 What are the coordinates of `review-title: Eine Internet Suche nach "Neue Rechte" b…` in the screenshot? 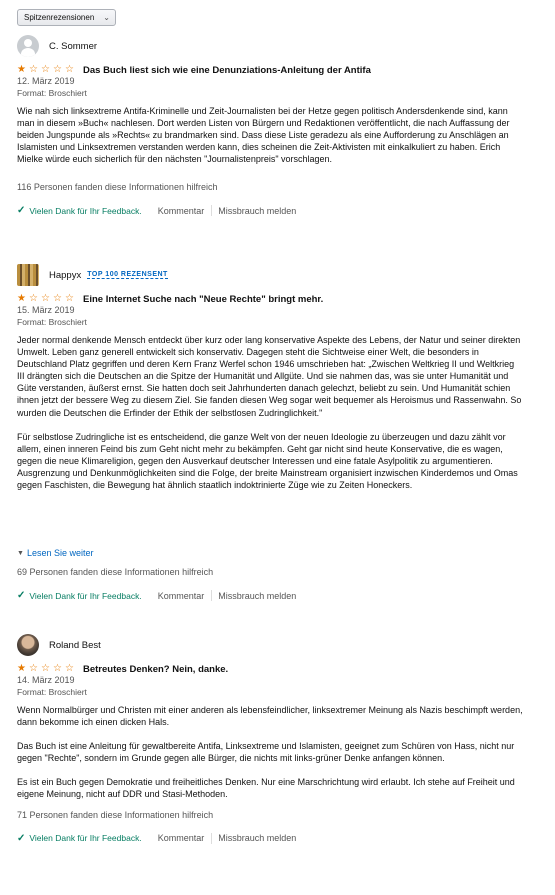 It's located at (203, 299).